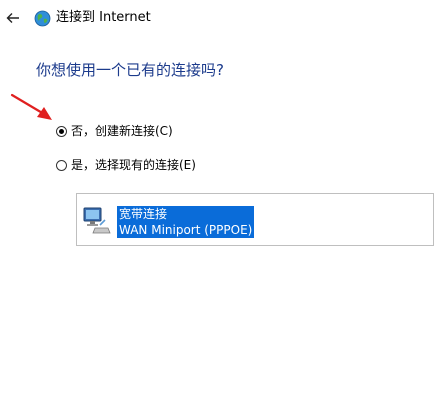 The height and width of the screenshot is (419, 434). What do you see at coordinates (42, 18) in the screenshot?
I see `globe-network-icon` at bounding box center [42, 18].